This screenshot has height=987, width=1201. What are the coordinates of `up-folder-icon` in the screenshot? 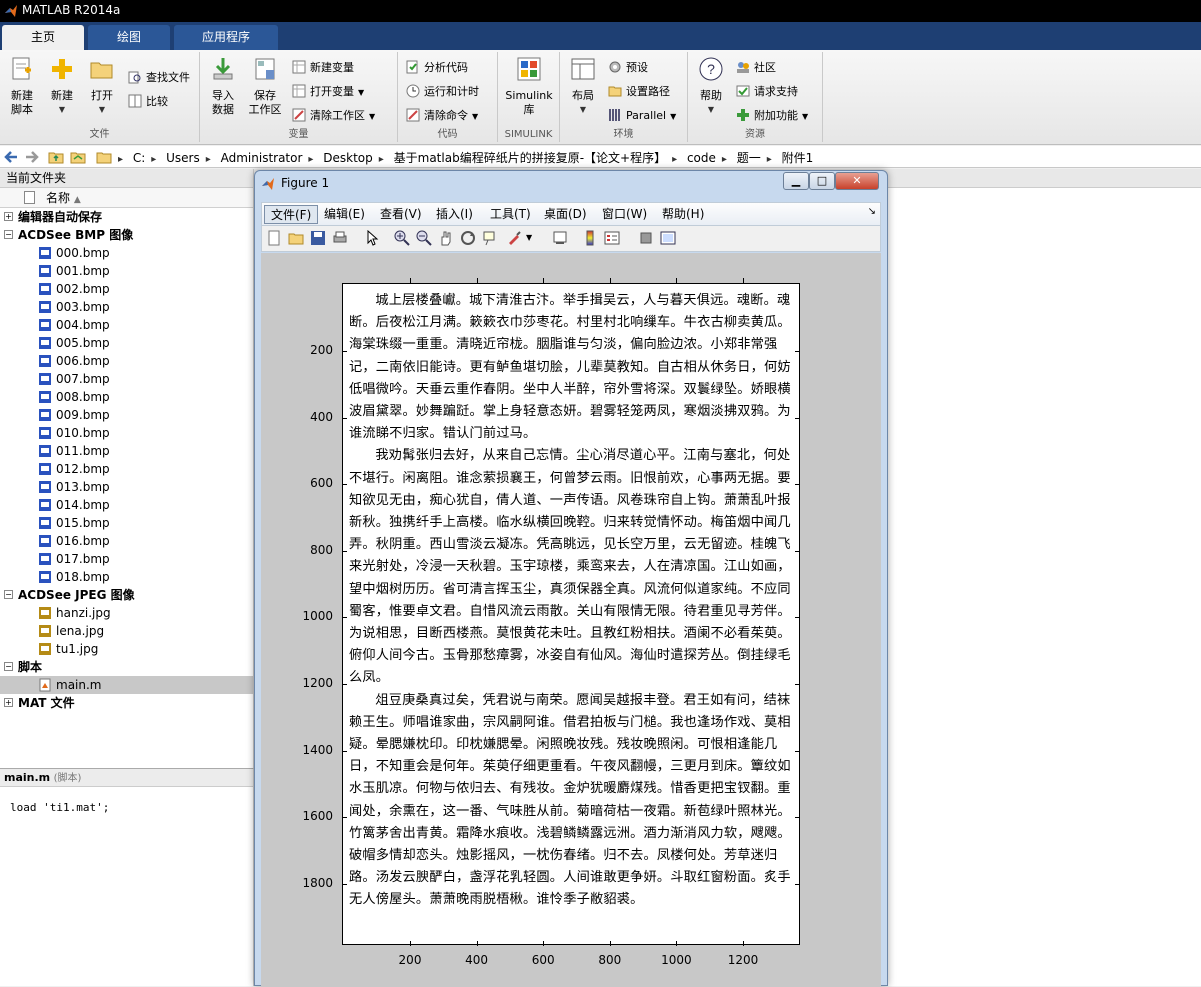 It's located at (56, 157).